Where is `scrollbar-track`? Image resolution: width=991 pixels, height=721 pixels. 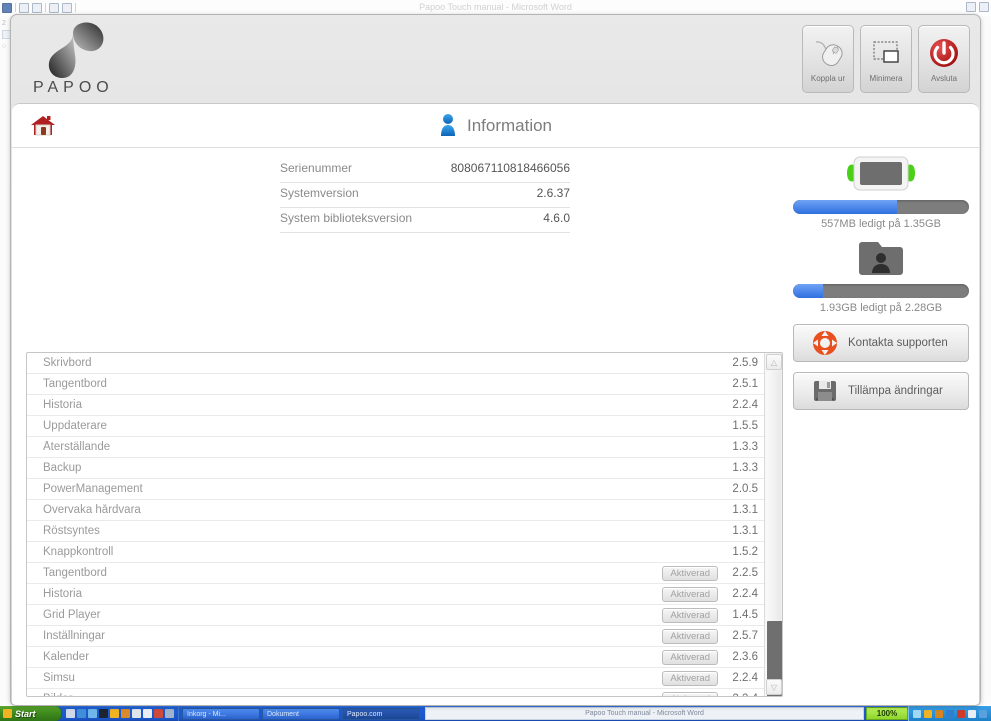
scrollbar-track is located at coordinates (774, 533).